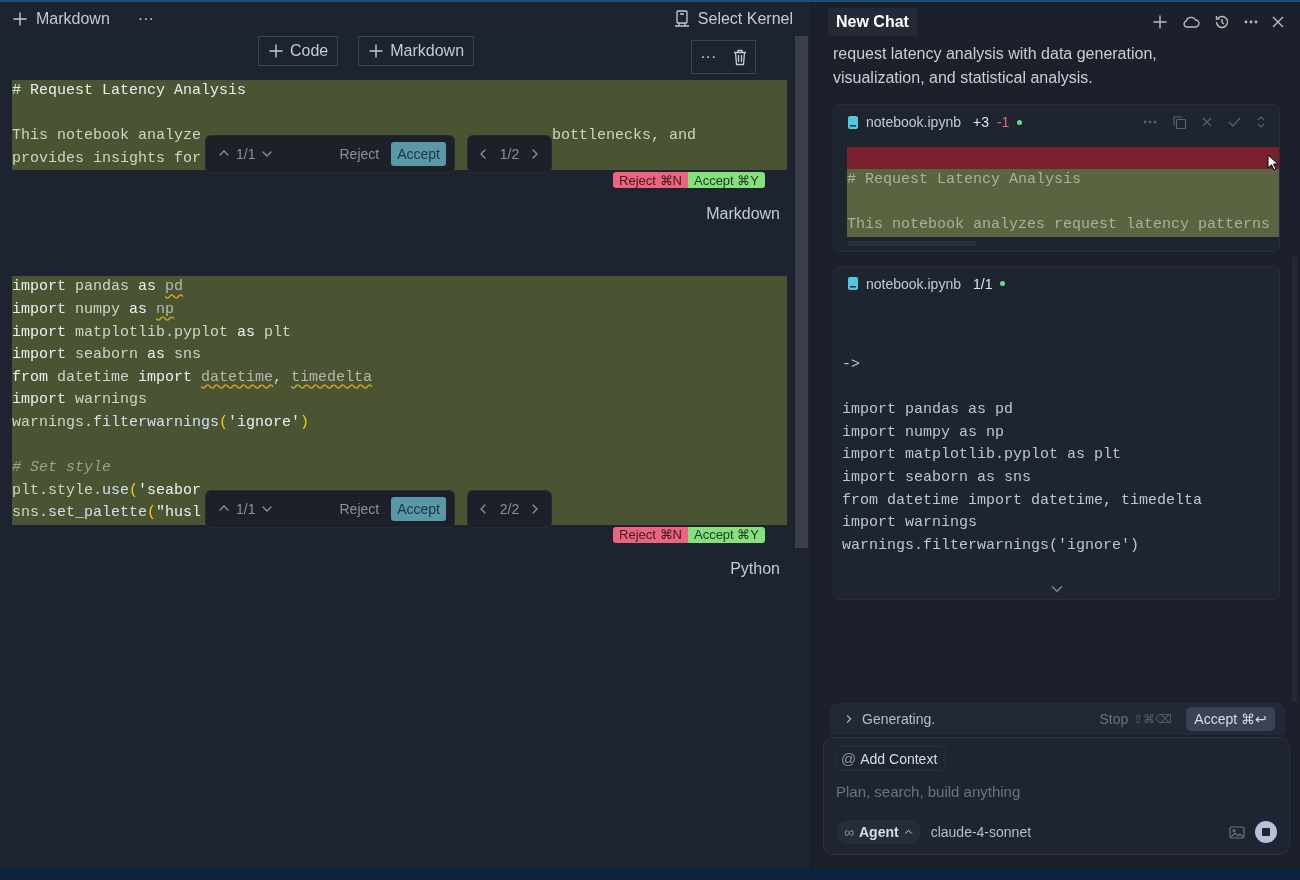 The width and height of the screenshot is (1300, 880). What do you see at coordinates (891, 758) in the screenshot?
I see `add-context-button: @ Add Context` at bounding box center [891, 758].